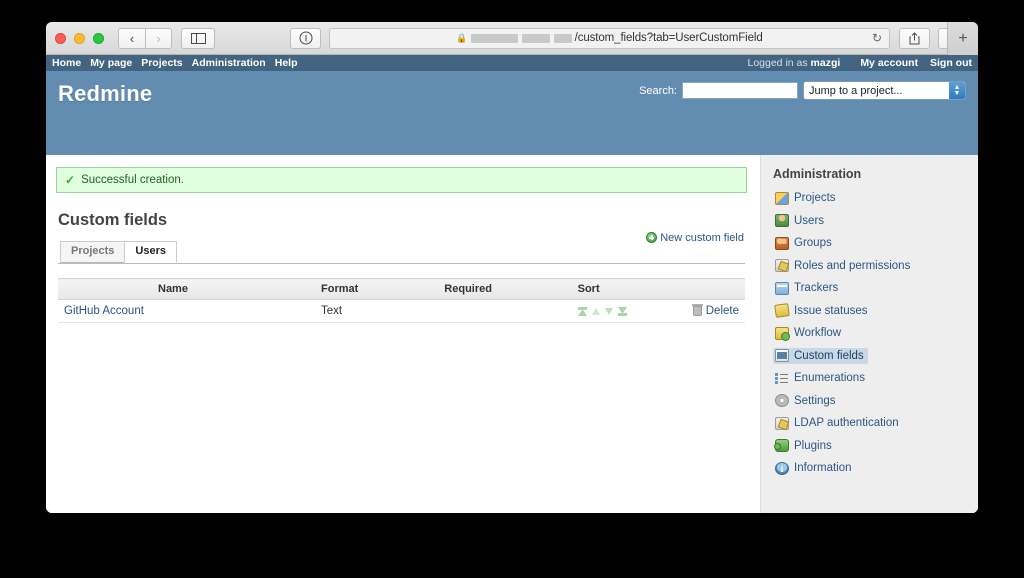 The image size is (1024, 578). I want to click on sidebar-item-users: Users, so click(800, 221).